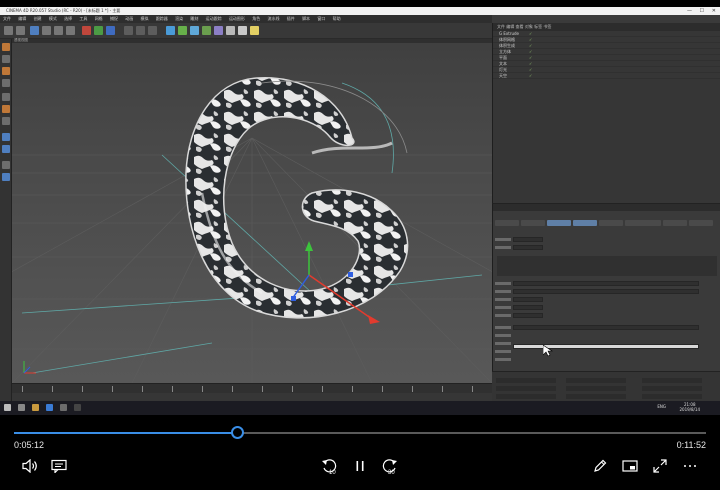 The width and height of the screenshot is (720, 490). Describe the element at coordinates (152, 30) in the screenshot. I see `render-settings-icon` at that location.